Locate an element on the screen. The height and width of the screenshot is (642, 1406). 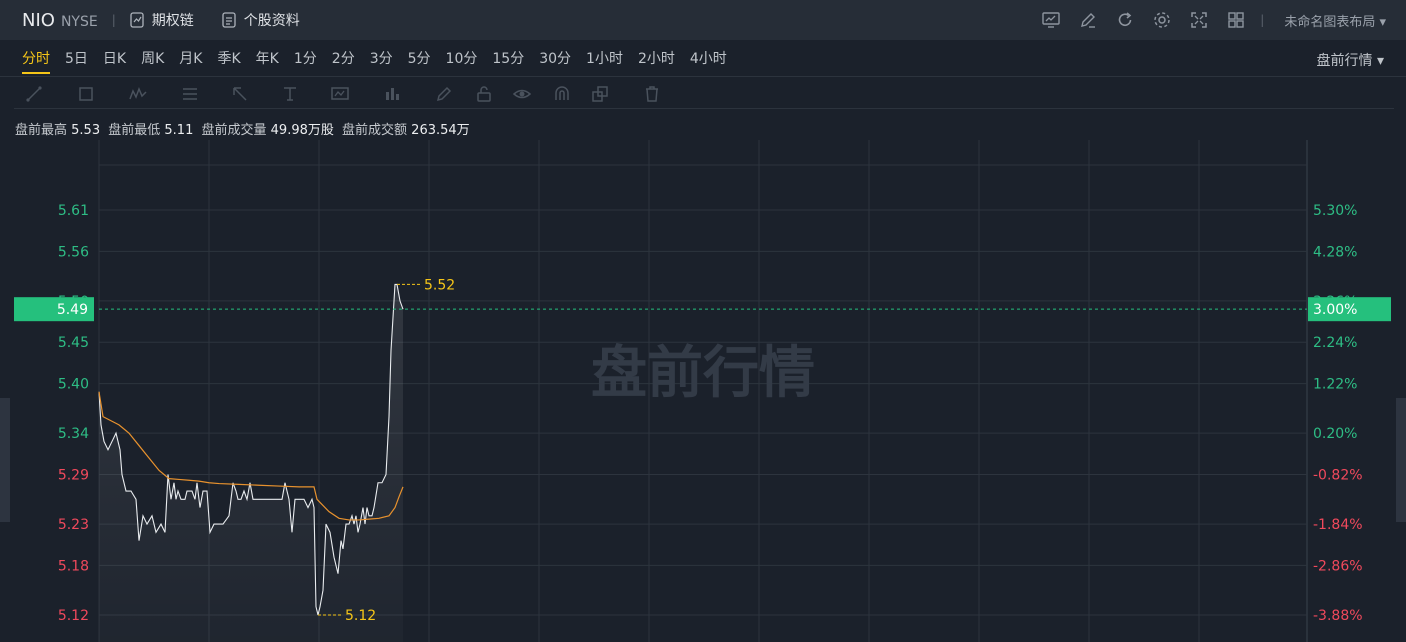
period-tab: 1分 is located at coordinates (305, 61).